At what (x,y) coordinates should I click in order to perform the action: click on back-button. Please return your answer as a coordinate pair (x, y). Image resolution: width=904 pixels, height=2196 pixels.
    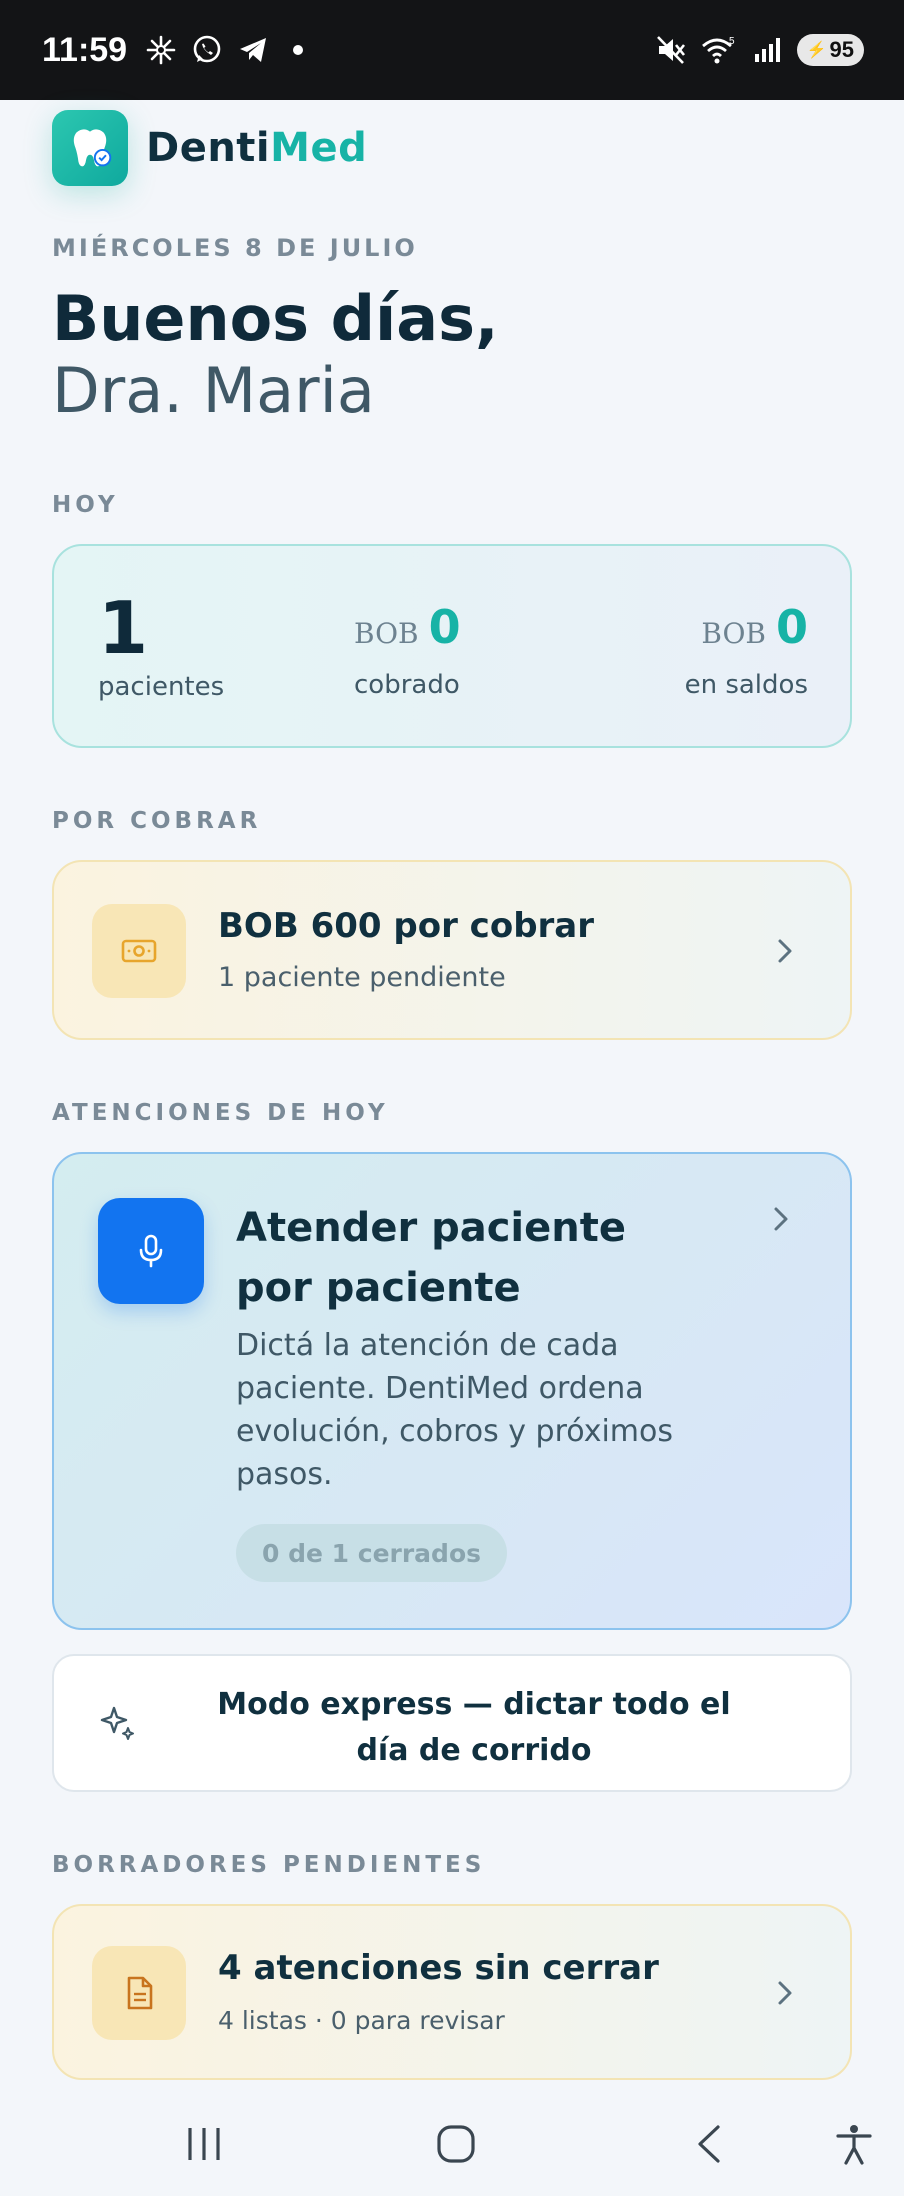
    Looking at the image, I should click on (710, 2144).